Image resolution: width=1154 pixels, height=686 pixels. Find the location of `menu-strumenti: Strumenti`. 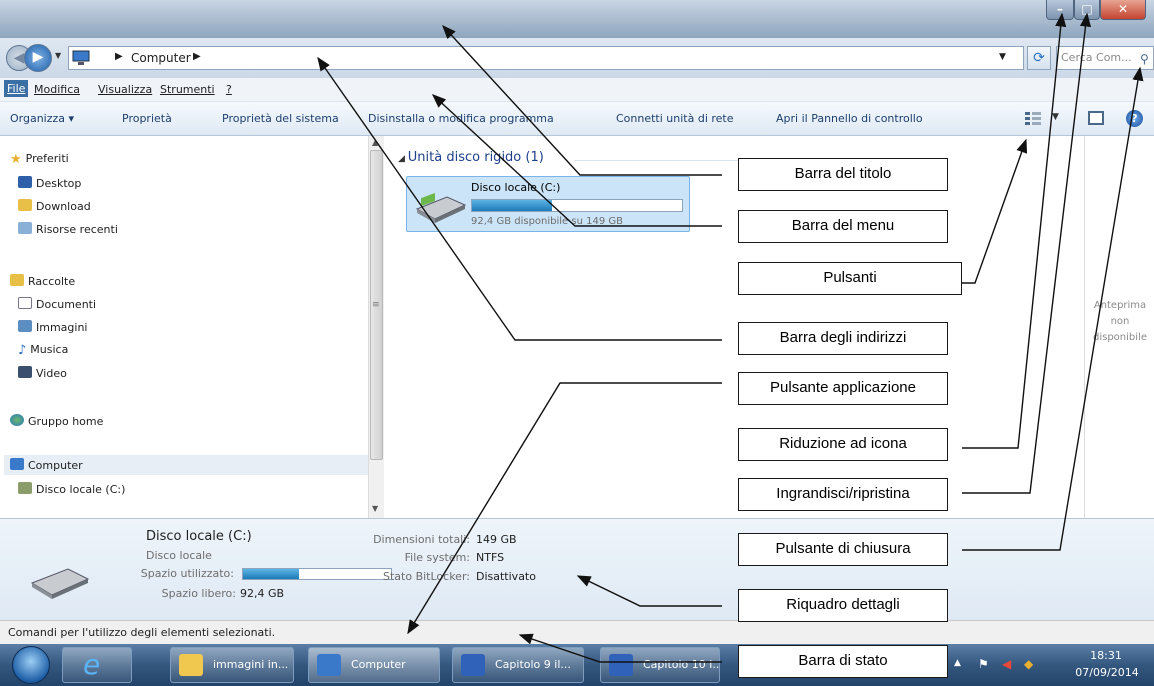

menu-strumenti: Strumenti is located at coordinates (187, 89).